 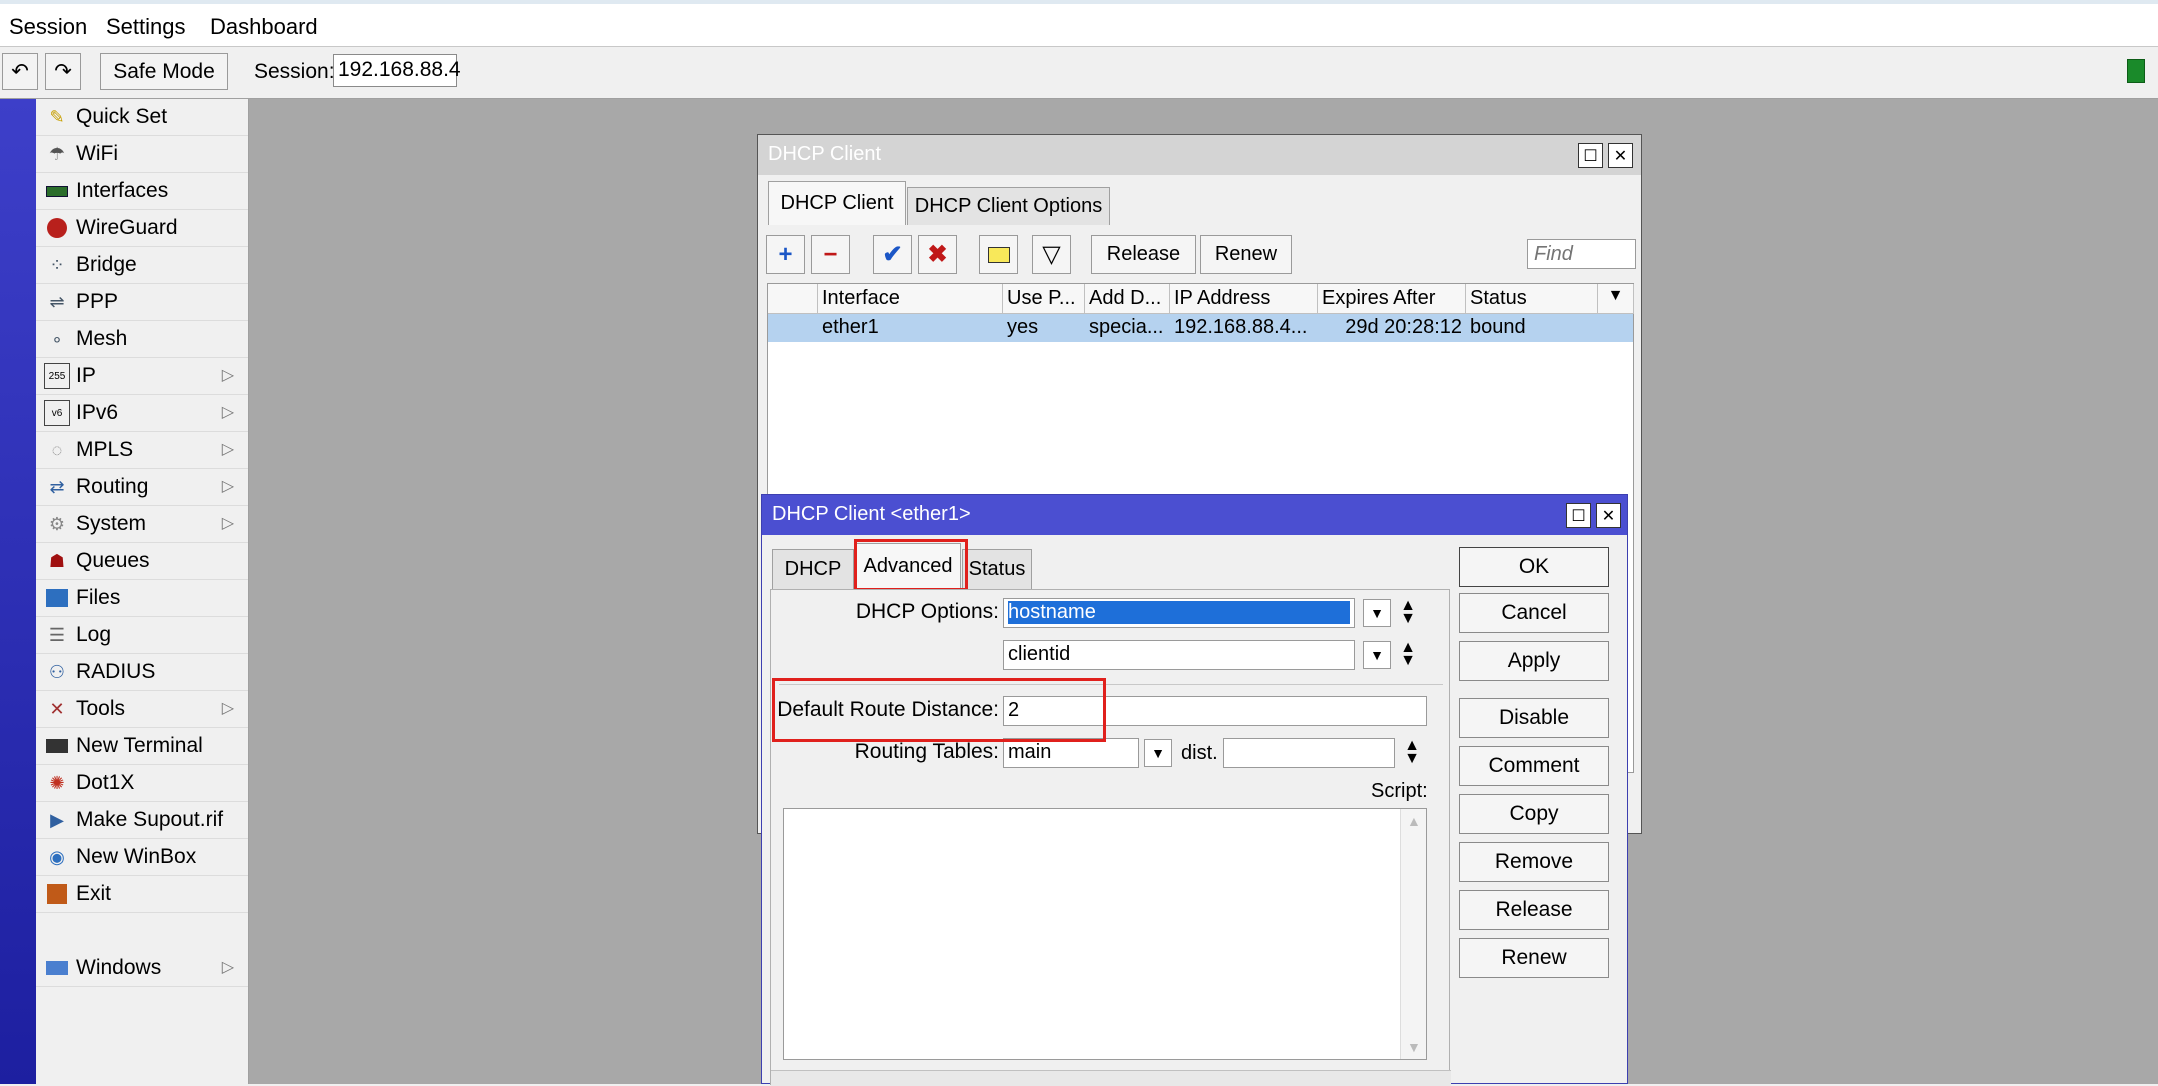 What do you see at coordinates (142, 487) in the screenshot?
I see `sidebar-item-routing: ⇄ Routing ▷` at bounding box center [142, 487].